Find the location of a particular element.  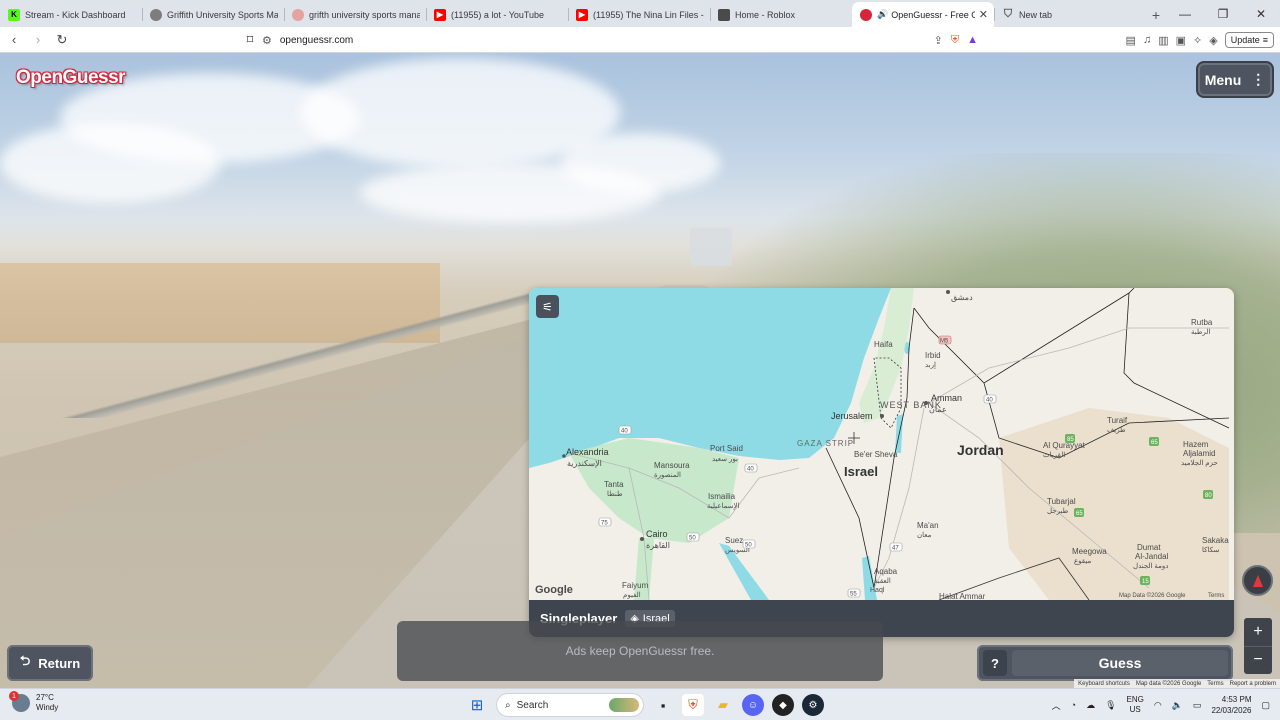

tab-youtube-2: ▶ (11955) The Nina Lin Files - Yo is located at coordinates (639, 14).